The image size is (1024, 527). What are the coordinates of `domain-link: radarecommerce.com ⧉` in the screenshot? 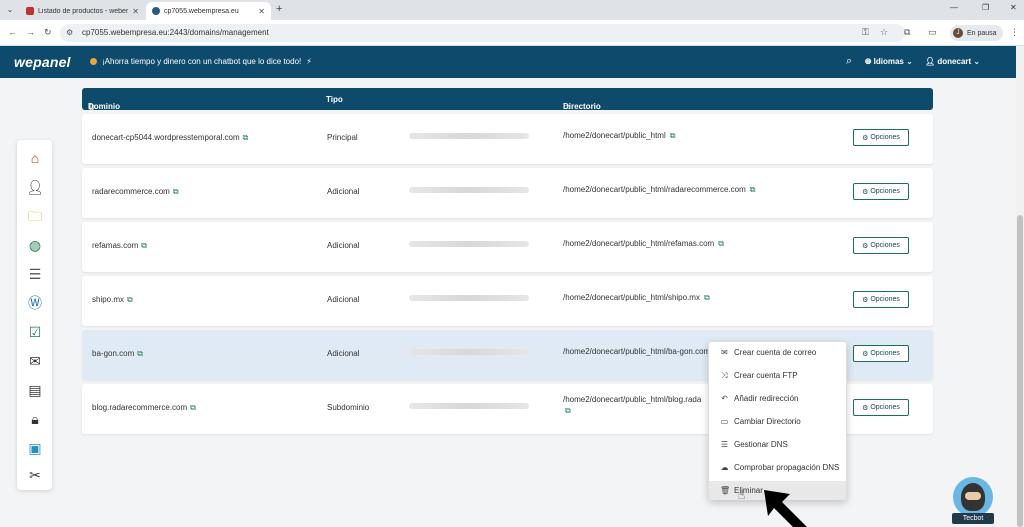 It's located at (135, 192).